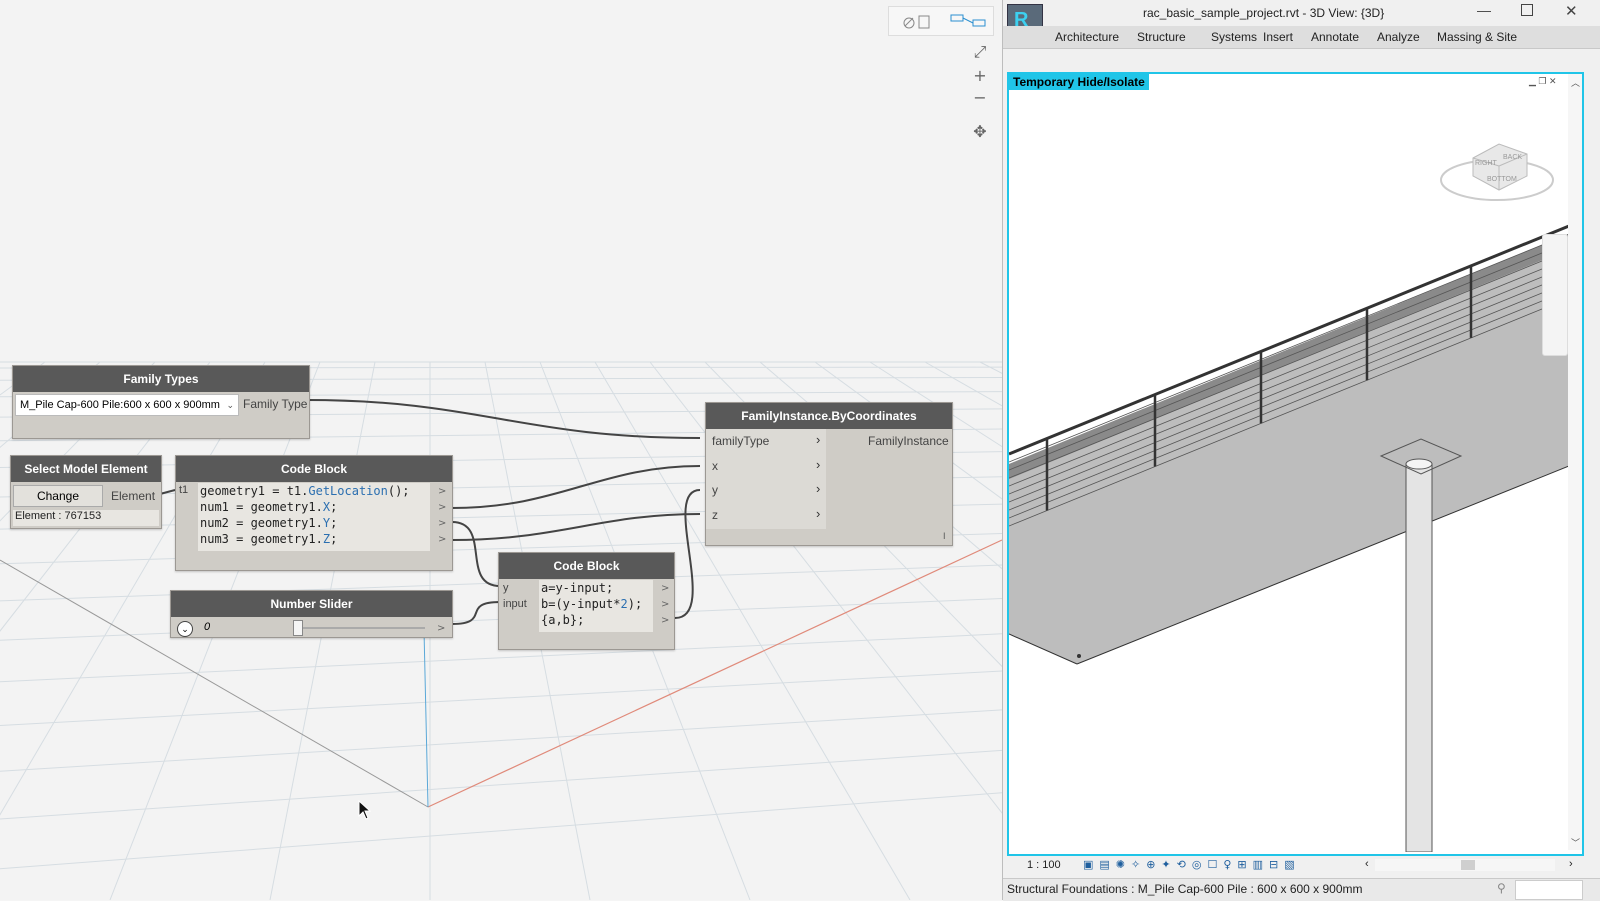 This screenshot has height=901, width=1600. What do you see at coordinates (441, 628) in the screenshot?
I see `output-arrow: >` at bounding box center [441, 628].